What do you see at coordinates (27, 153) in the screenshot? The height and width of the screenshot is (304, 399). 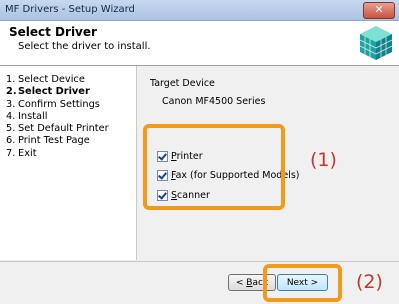 I see `step-label: Exit` at bounding box center [27, 153].